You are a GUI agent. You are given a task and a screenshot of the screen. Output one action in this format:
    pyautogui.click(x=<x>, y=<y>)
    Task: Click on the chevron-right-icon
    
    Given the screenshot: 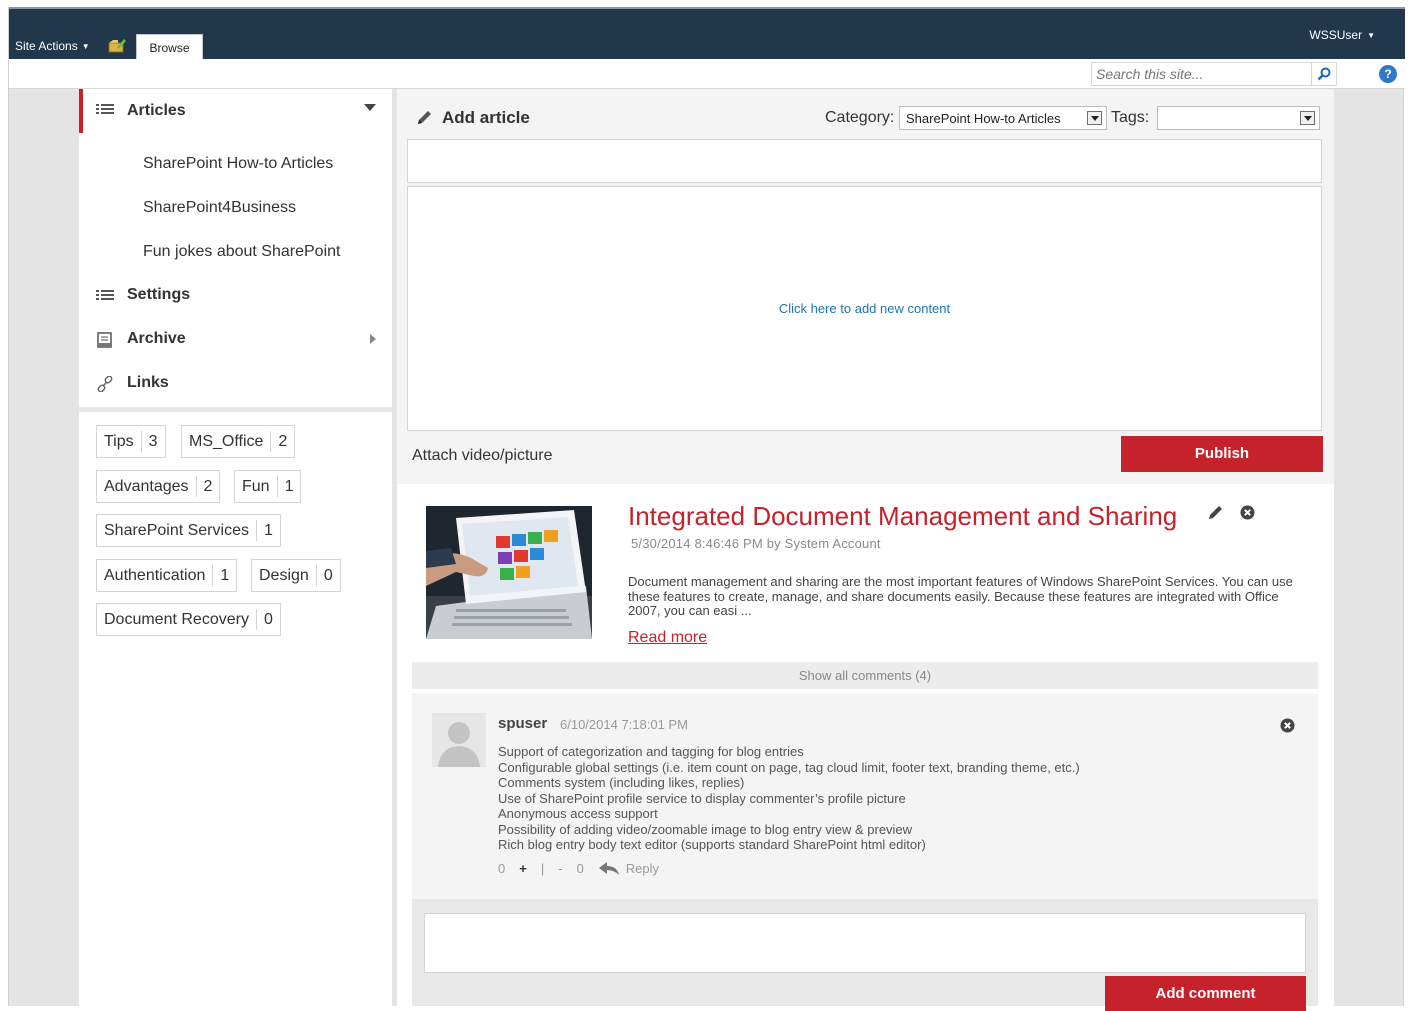 What is the action you would take?
    pyautogui.click(x=373, y=339)
    